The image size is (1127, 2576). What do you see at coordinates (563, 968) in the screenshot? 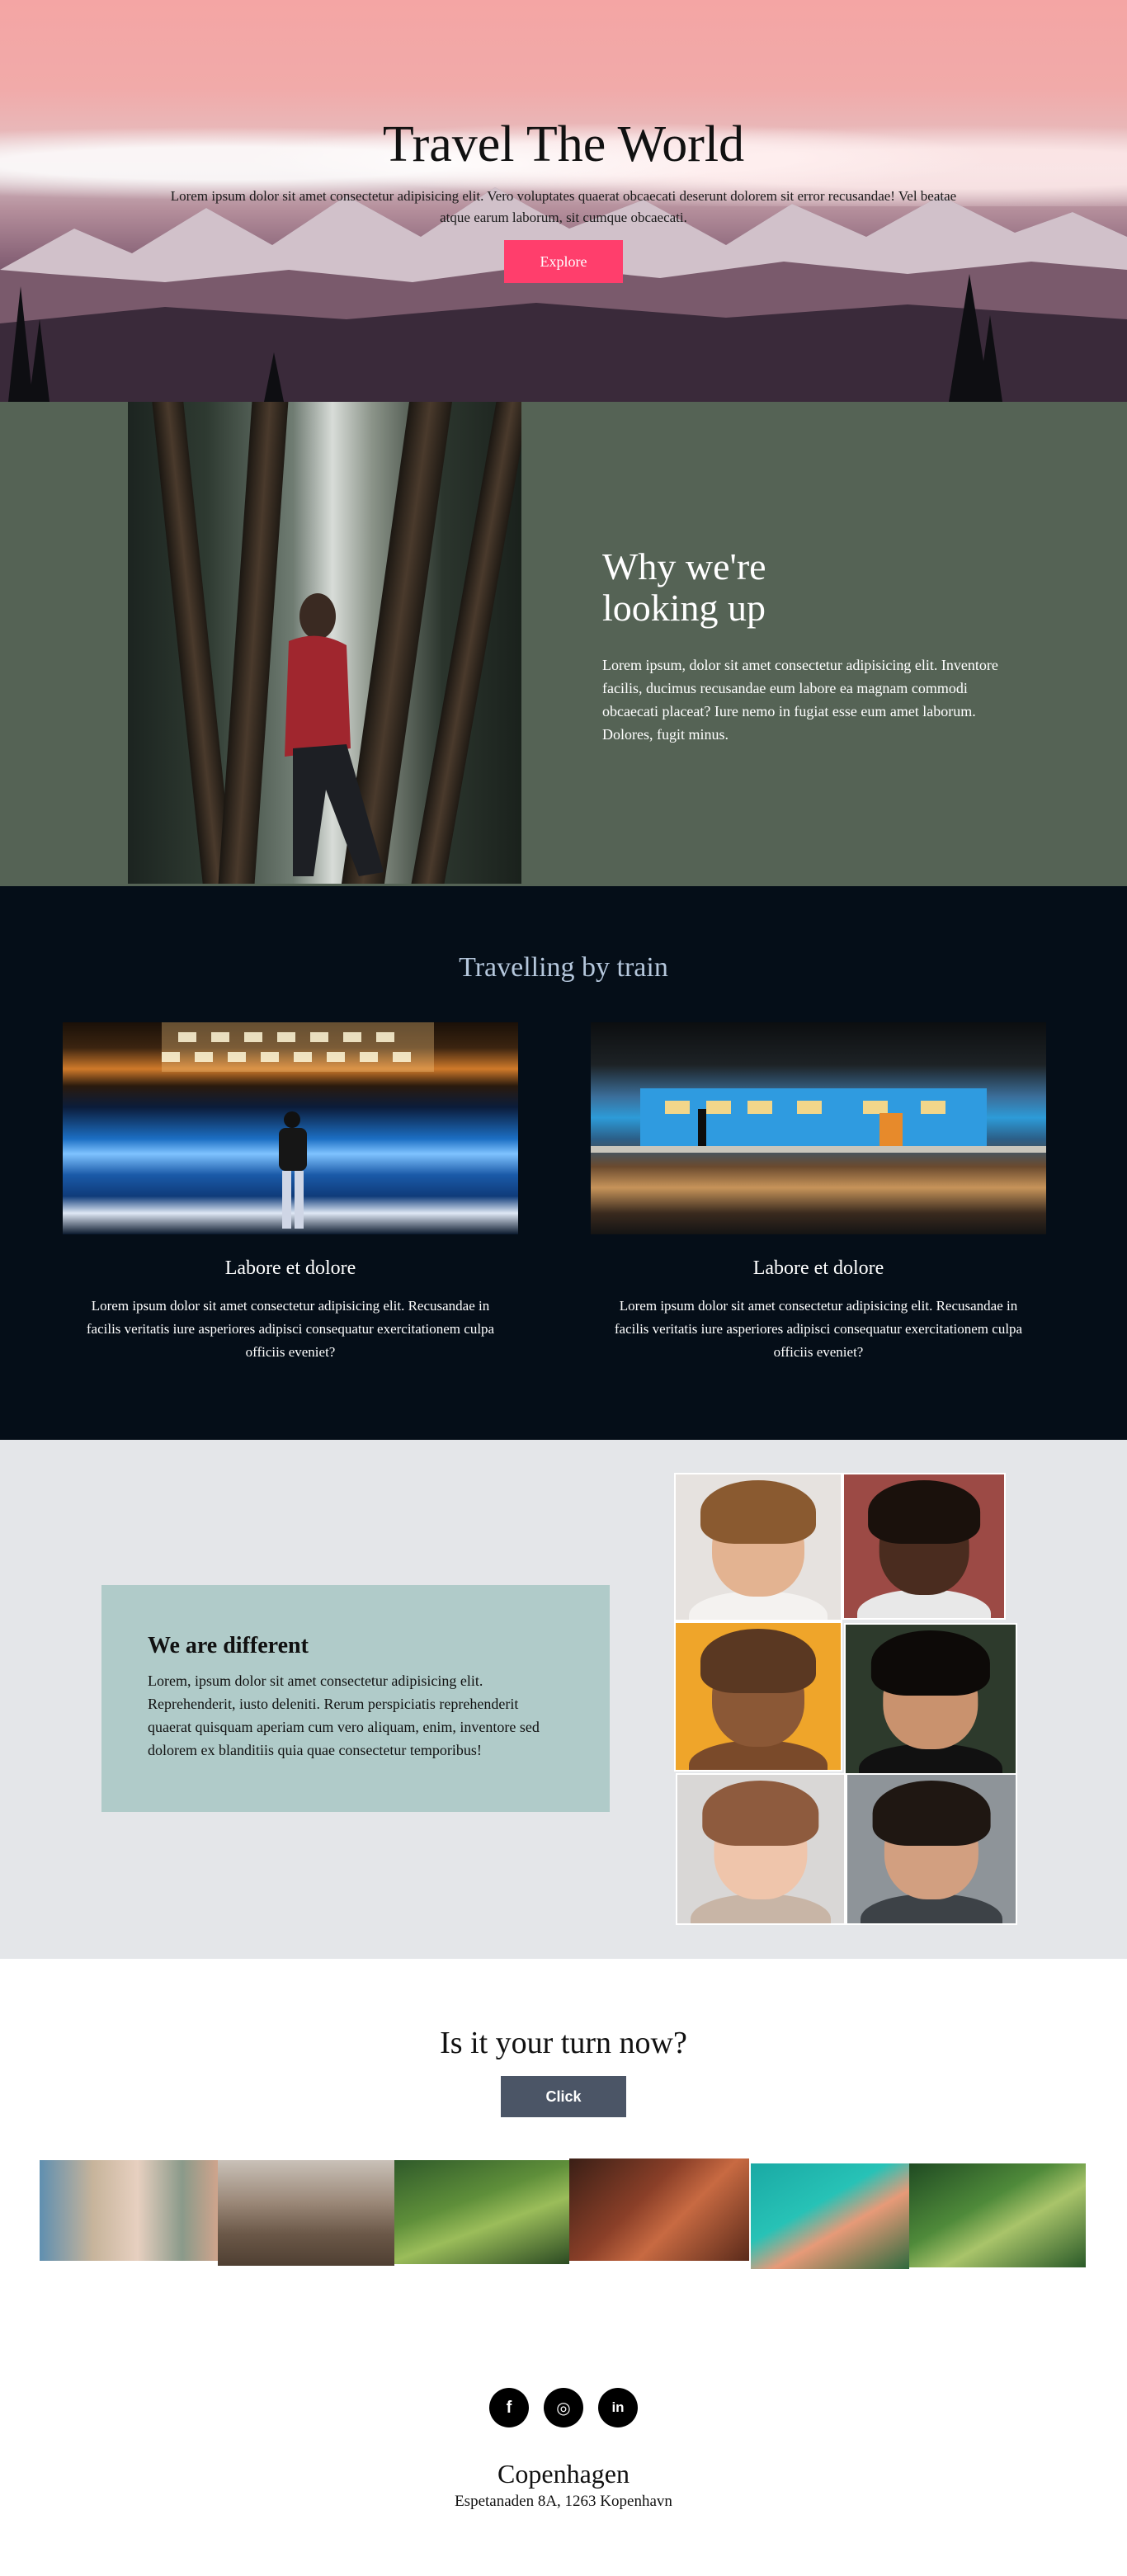
I see `train-title: Travelling by train` at bounding box center [563, 968].